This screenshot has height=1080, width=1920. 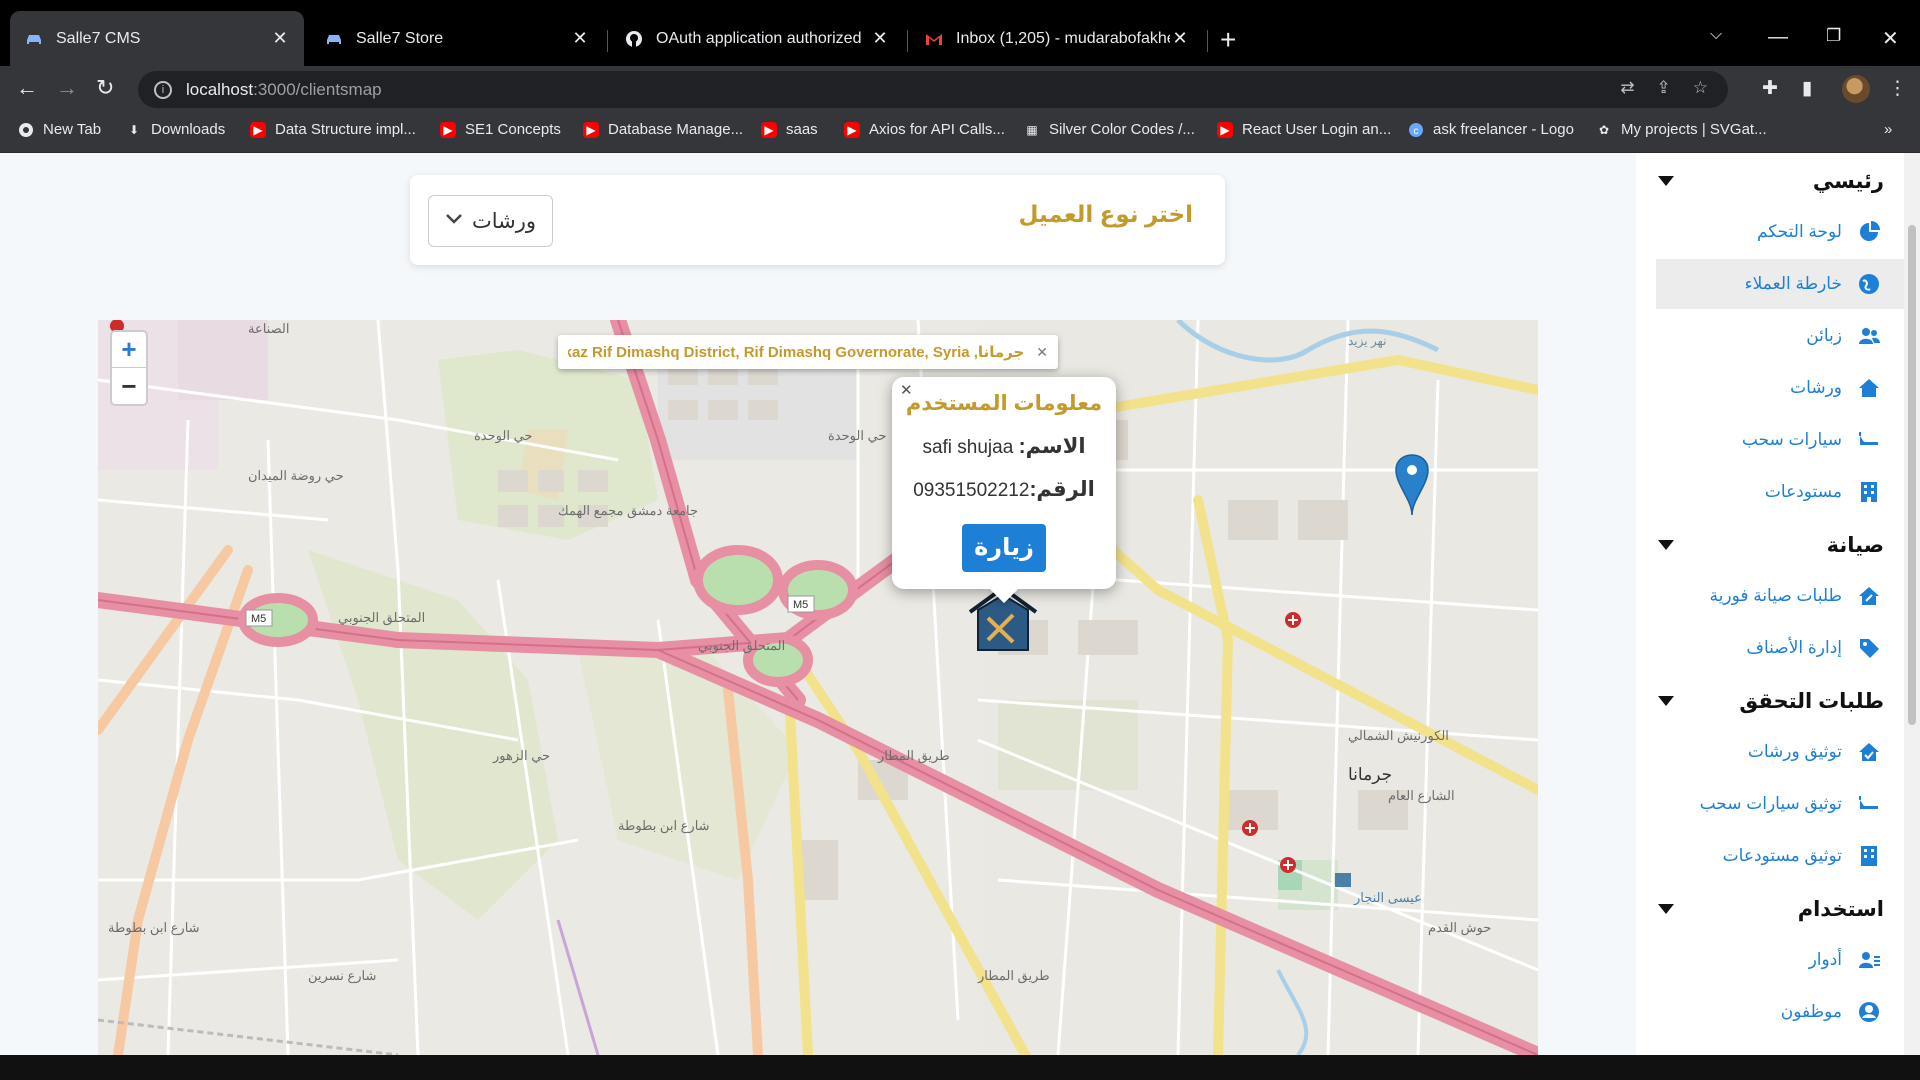 I want to click on new-tab-button: +, so click(x=1228, y=40).